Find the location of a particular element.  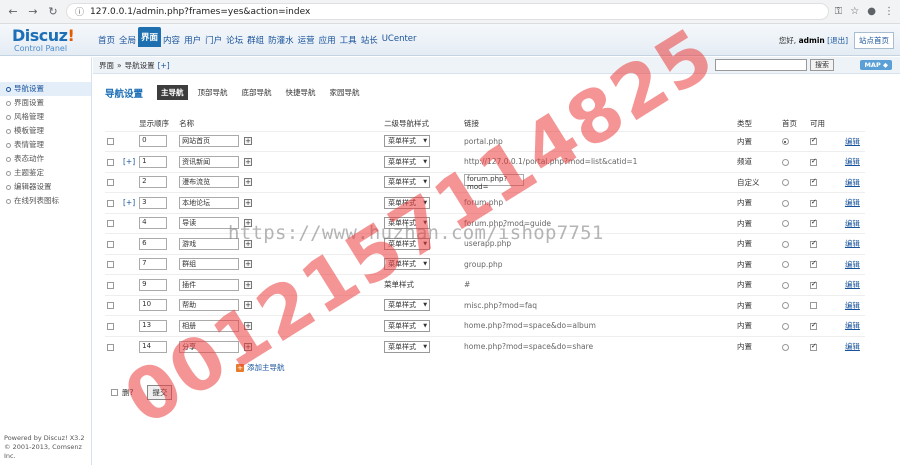

account-icon: ● is located at coordinates (871, 11).